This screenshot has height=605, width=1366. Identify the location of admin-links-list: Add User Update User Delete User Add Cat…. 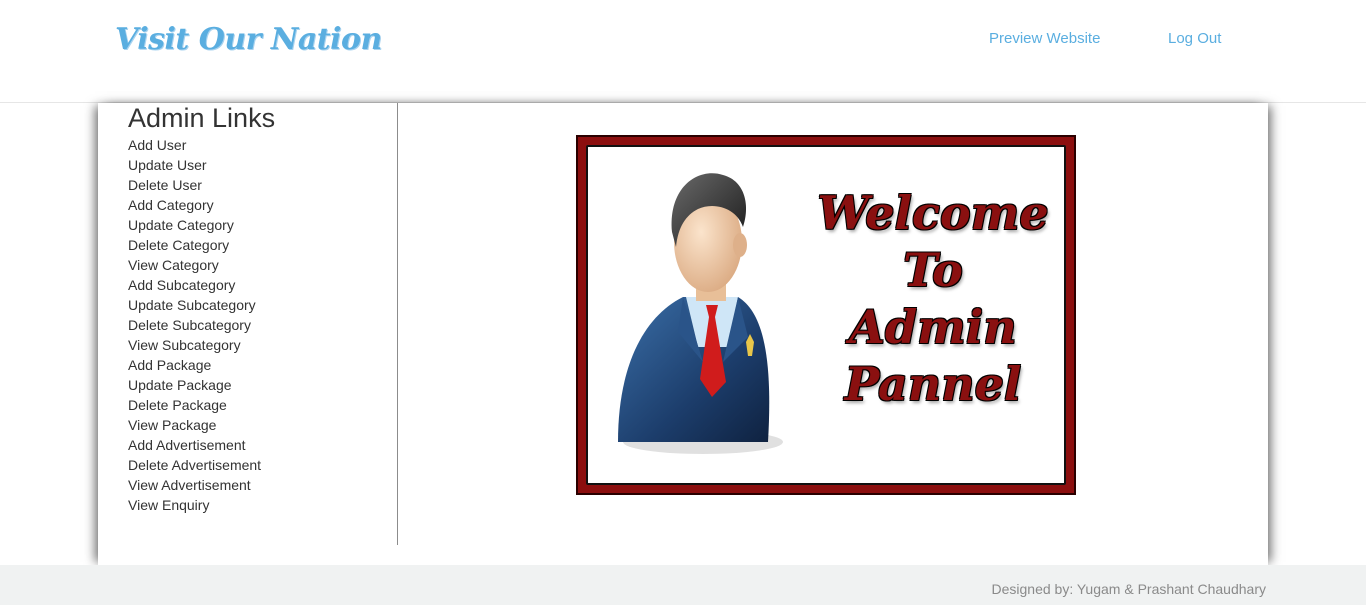
(194, 325).